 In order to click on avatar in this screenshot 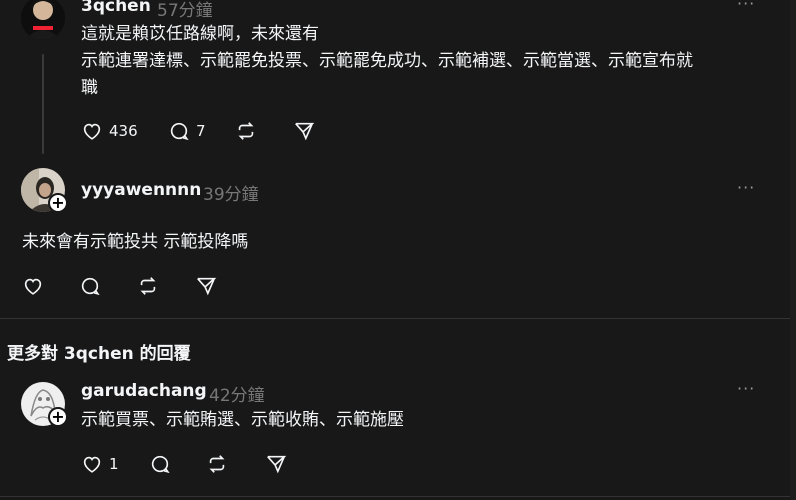, I will do `click(43, 20)`.